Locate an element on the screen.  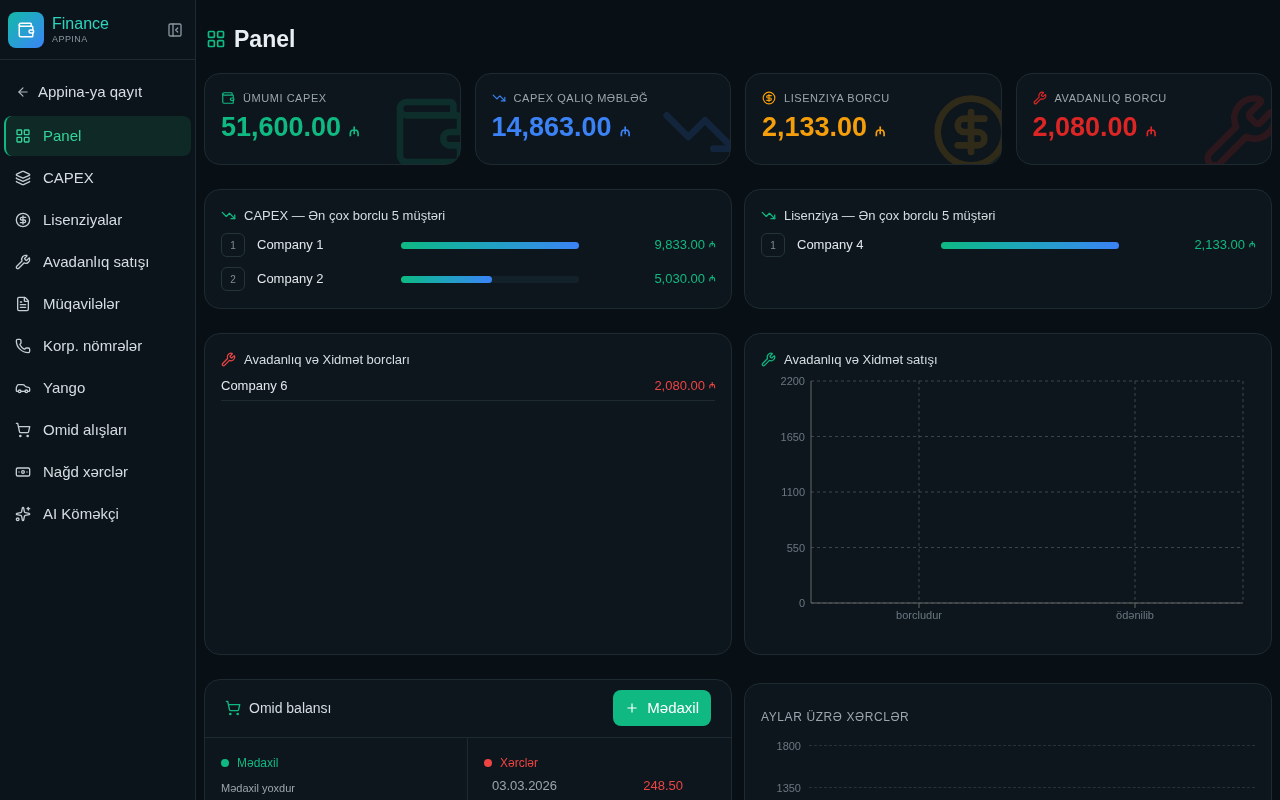
expense-amount: 248.50 is located at coordinates (663, 785).